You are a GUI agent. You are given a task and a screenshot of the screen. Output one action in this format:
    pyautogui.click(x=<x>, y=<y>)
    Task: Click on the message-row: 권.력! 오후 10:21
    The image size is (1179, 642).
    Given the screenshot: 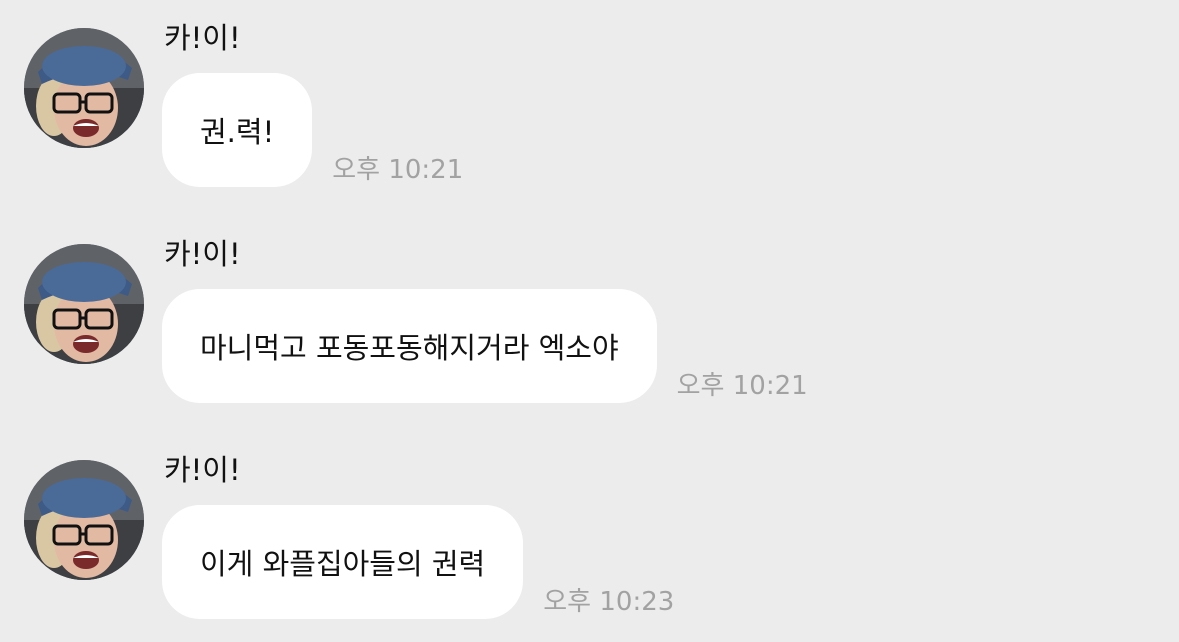 What is the action you would take?
    pyautogui.click(x=312, y=130)
    